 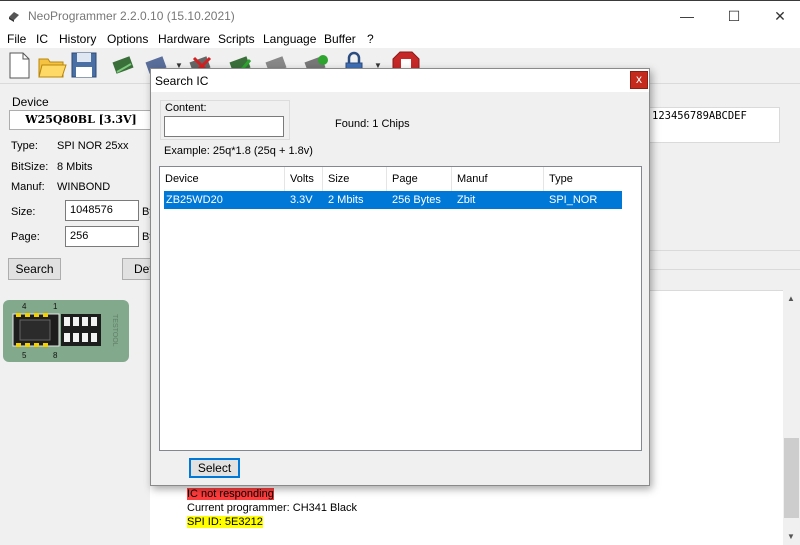 What do you see at coordinates (23, 212) in the screenshot?
I see `size-label: Size:` at bounding box center [23, 212].